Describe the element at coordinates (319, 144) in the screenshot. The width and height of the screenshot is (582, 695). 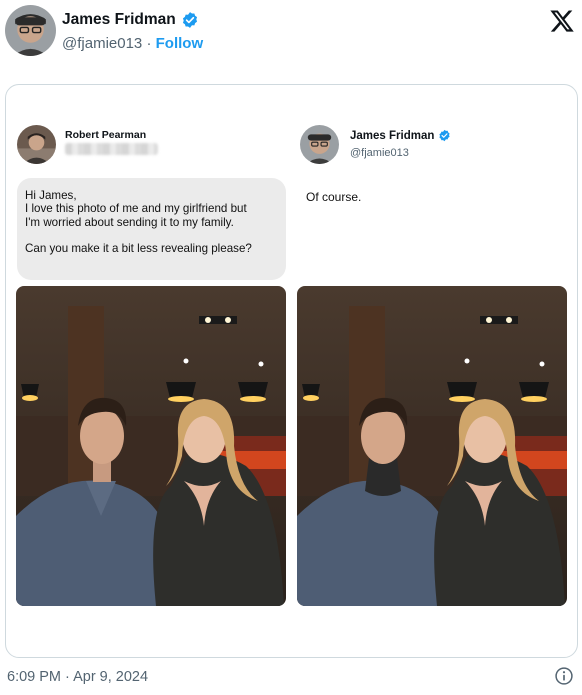
I see `responder-avatar` at that location.